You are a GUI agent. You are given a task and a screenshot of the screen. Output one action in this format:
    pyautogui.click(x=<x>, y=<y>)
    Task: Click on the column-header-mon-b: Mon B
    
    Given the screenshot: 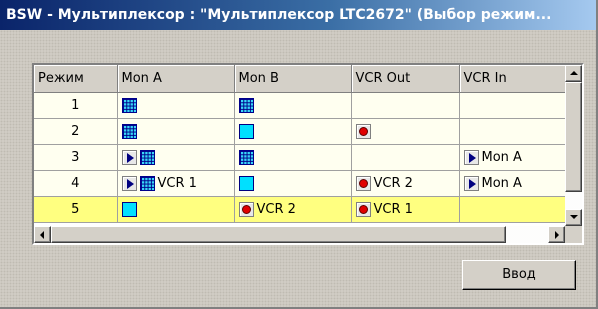 What is the action you would take?
    pyautogui.click(x=293, y=79)
    